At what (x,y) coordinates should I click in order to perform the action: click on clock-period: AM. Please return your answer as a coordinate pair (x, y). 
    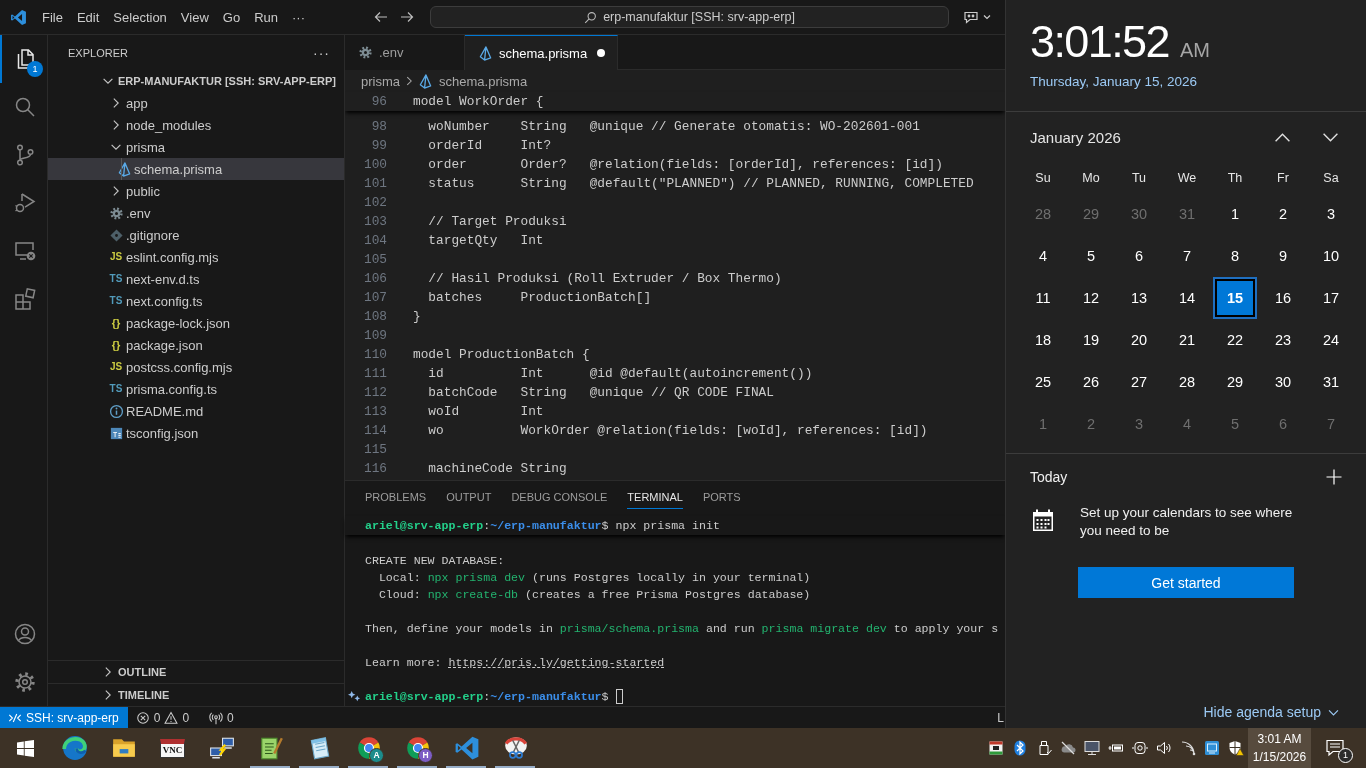
    Looking at the image, I should click on (1194, 50).